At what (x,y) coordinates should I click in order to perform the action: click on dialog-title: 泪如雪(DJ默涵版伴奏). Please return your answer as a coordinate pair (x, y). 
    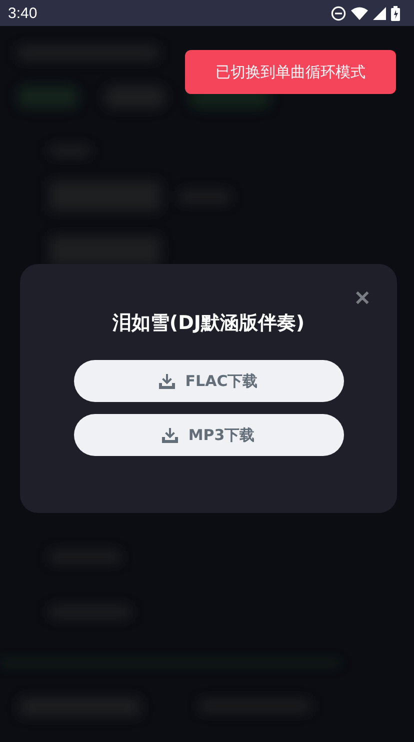
    Looking at the image, I should click on (208, 323).